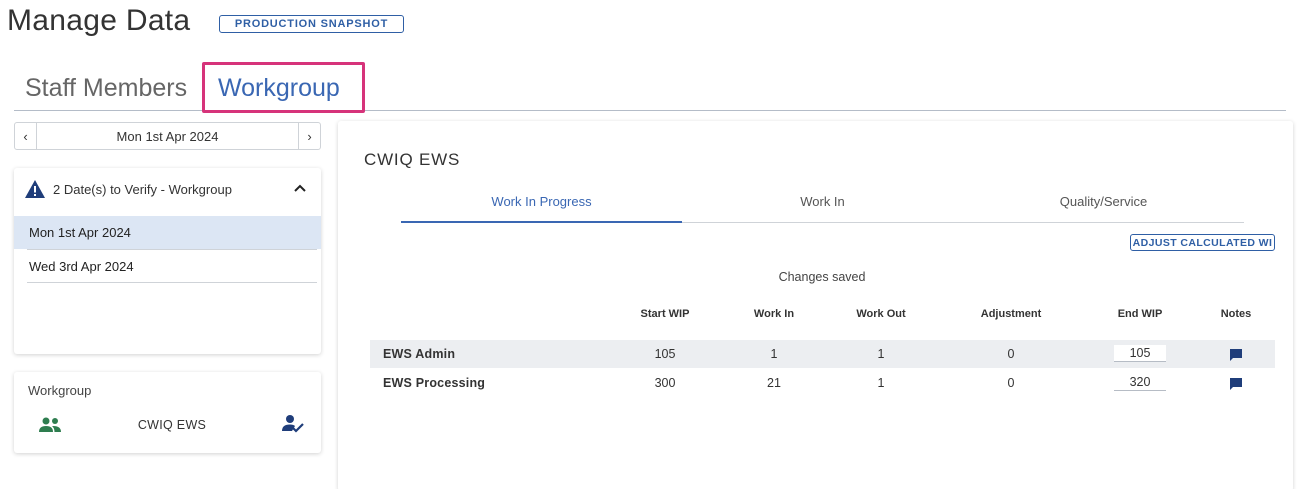  Describe the element at coordinates (172, 425) in the screenshot. I see `workgroup-name: CWIQ EWS` at that location.